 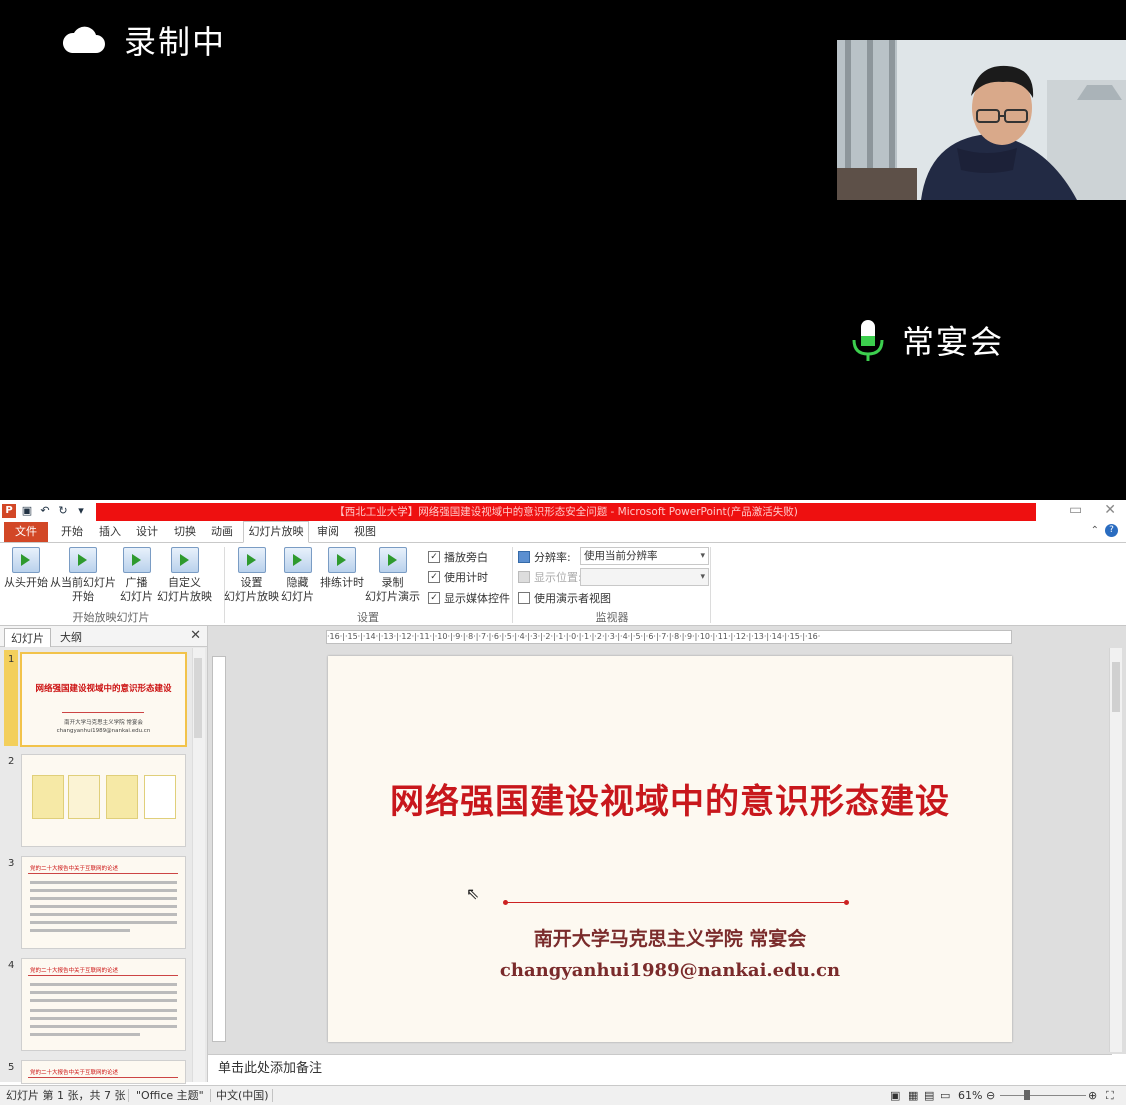 I want to click on zoom-slider, so click(x=1043, y=1095).